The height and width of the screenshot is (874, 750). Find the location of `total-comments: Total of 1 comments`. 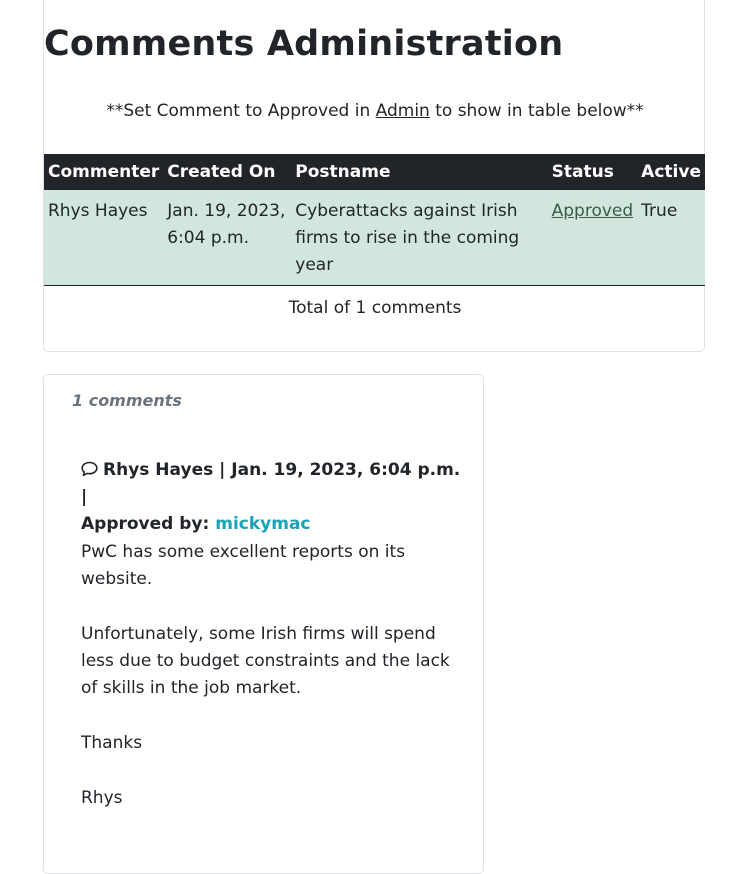

total-comments: Total of 1 comments is located at coordinates (375, 308).